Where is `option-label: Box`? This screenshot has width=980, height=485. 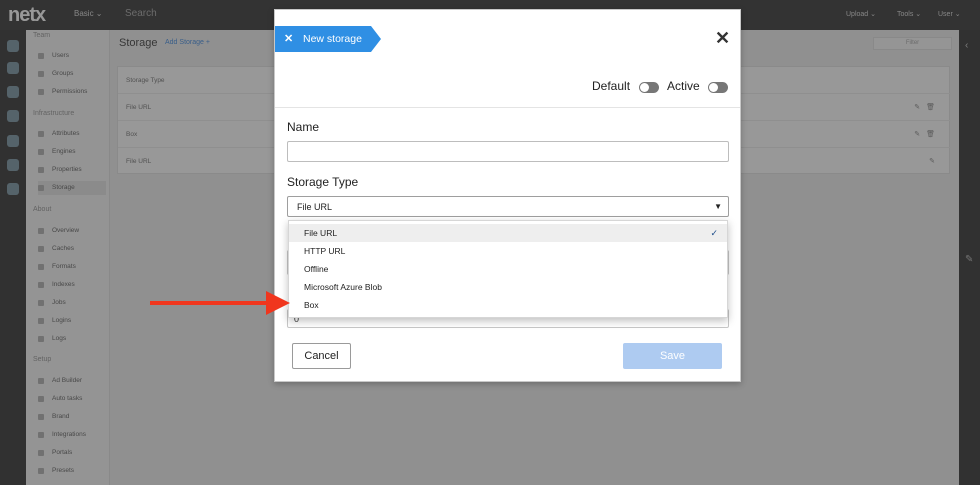 option-label: Box is located at coordinates (311, 305).